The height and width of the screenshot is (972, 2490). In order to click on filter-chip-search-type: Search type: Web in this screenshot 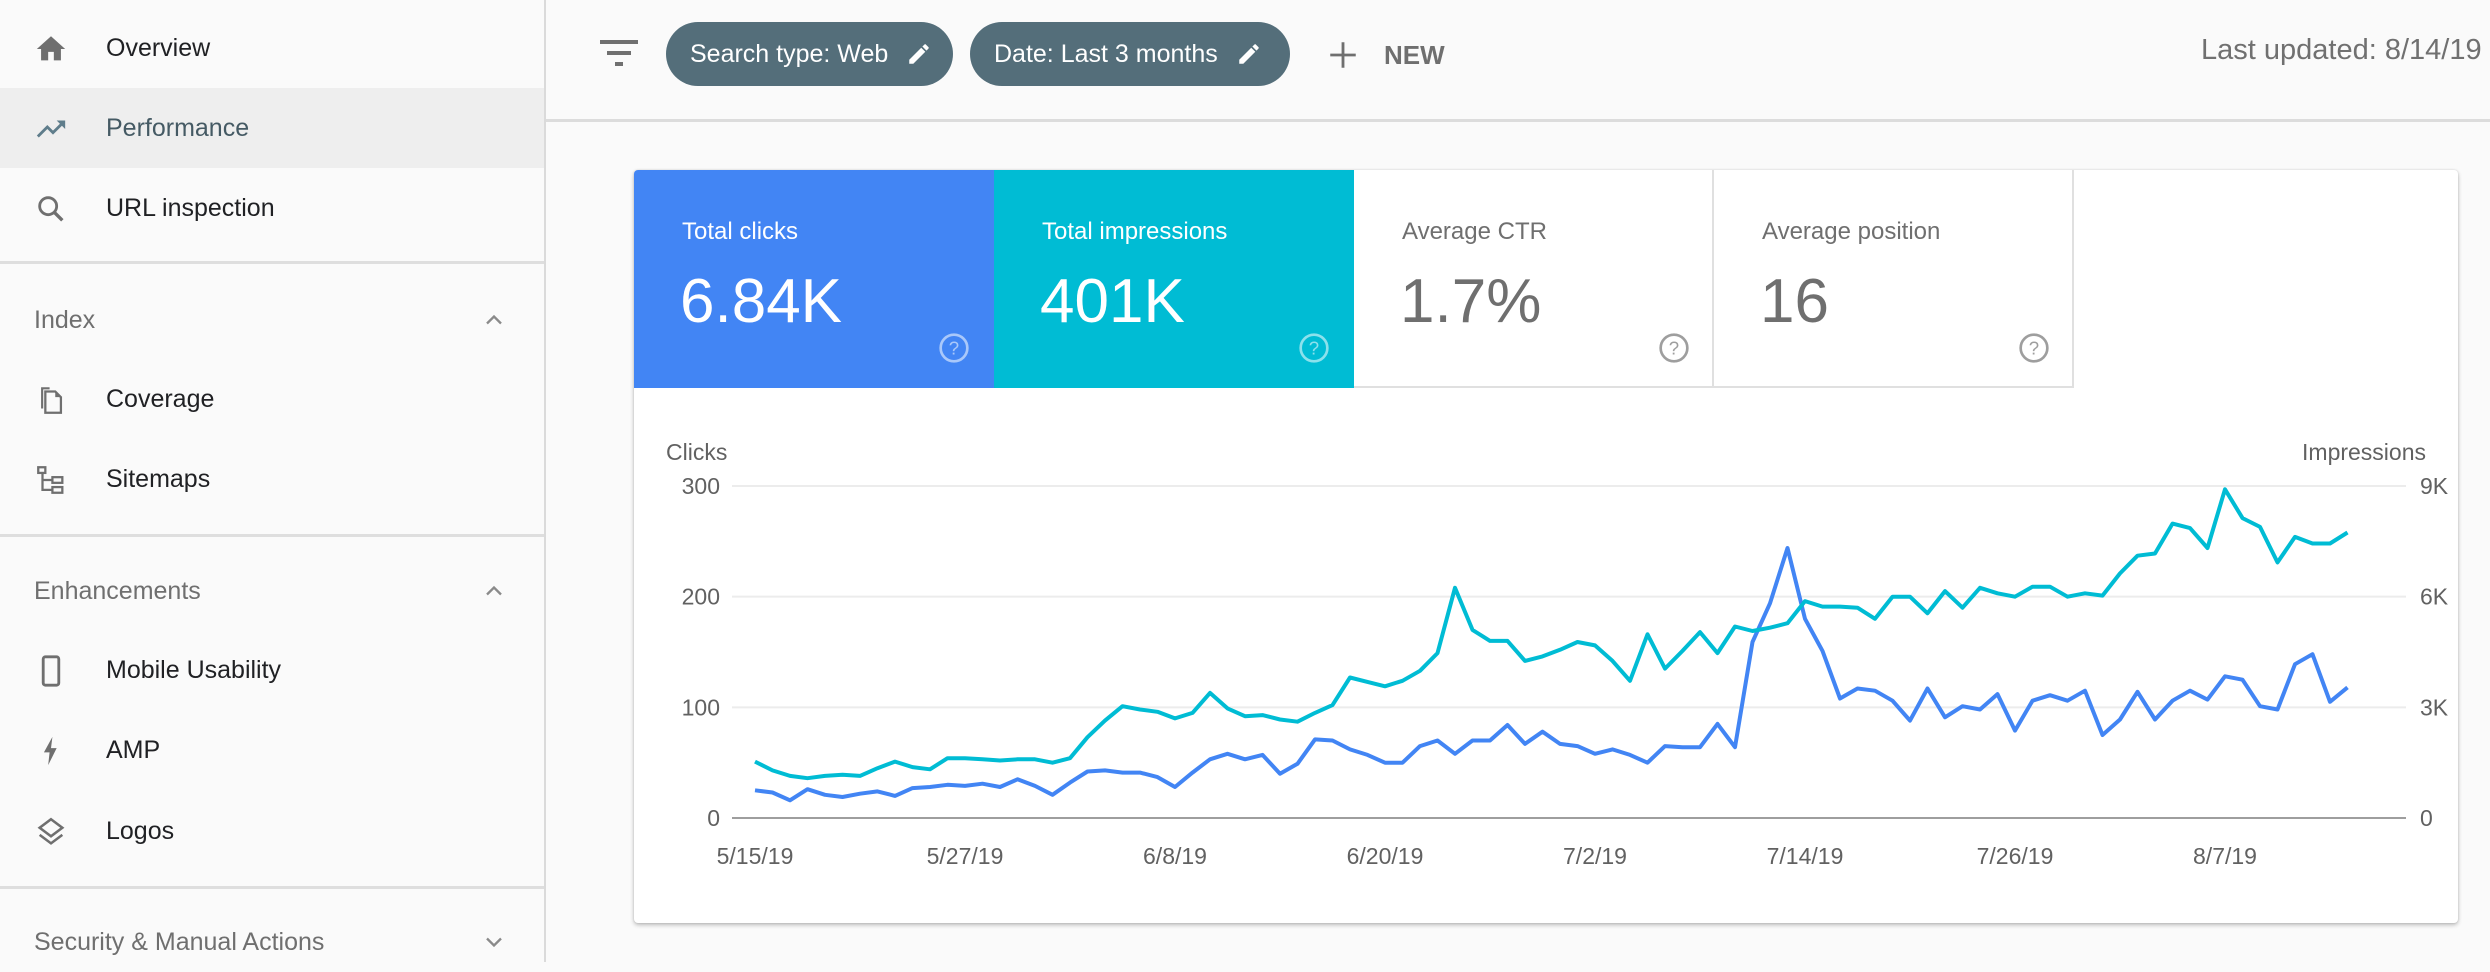, I will do `click(809, 54)`.